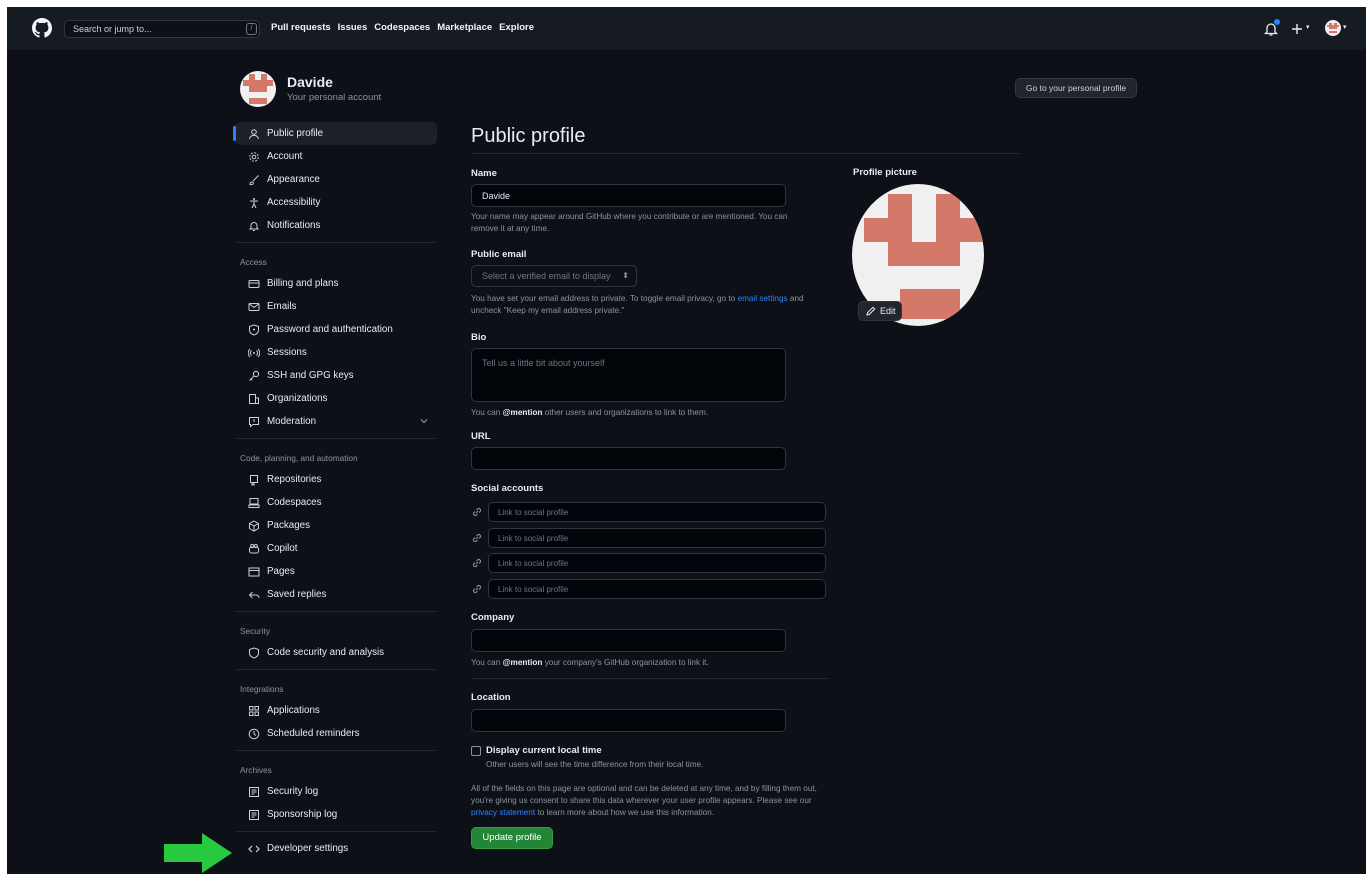 Image resolution: width=1372 pixels, height=874 pixels. Describe the element at coordinates (335, 133) in the screenshot. I see `sidebar-item-public-profile: Public profile` at that location.